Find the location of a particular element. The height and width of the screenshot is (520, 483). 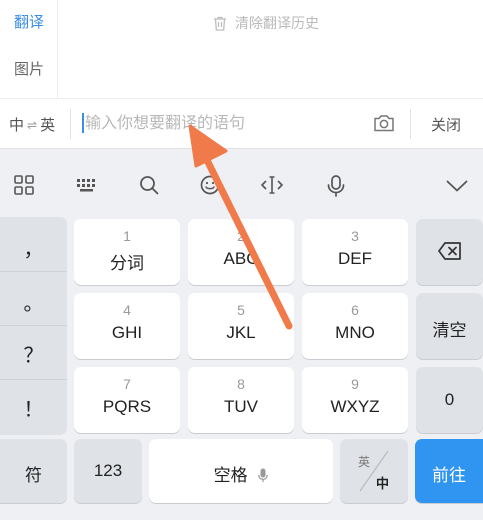

emoji-icon is located at coordinates (210, 185).